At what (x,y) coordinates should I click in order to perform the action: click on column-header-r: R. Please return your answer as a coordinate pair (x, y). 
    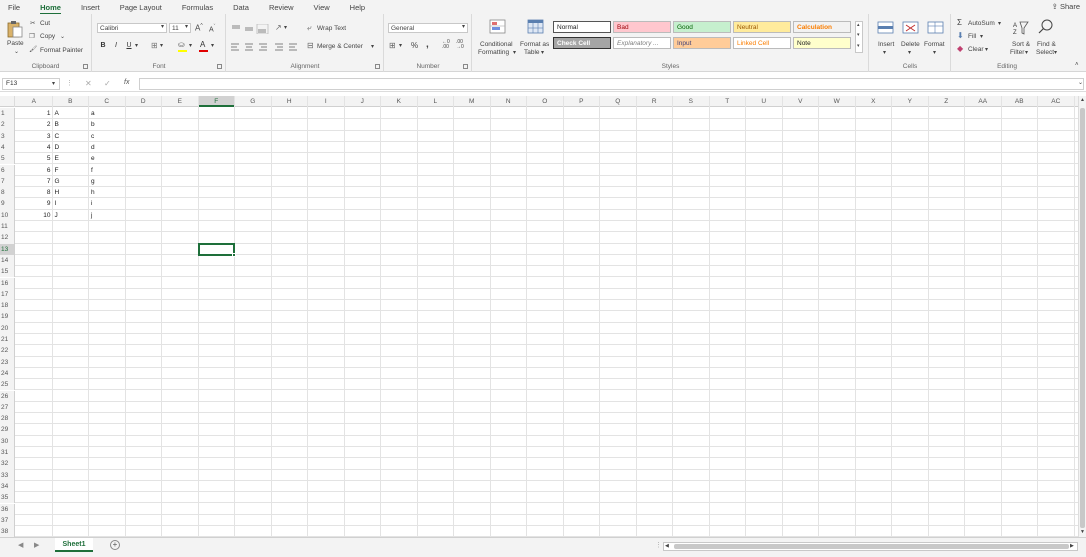
    Looking at the image, I should click on (655, 101).